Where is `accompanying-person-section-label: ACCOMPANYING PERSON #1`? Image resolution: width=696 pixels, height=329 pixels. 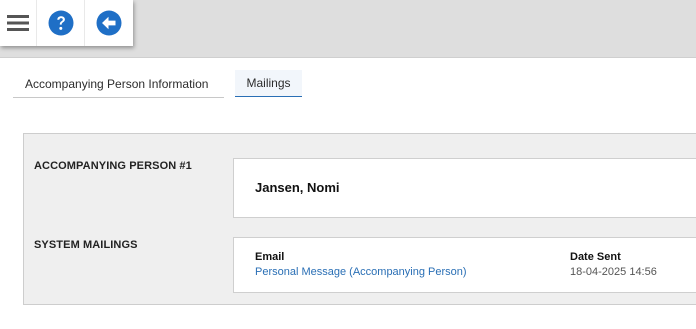
accompanying-person-section-label: ACCOMPANYING PERSON #1 is located at coordinates (113, 166).